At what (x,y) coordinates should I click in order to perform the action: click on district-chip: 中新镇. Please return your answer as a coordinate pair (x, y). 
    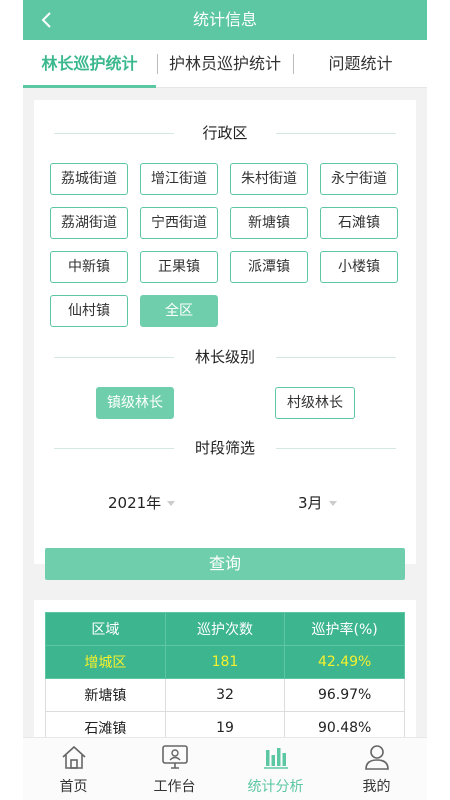
    Looking at the image, I should click on (89, 267).